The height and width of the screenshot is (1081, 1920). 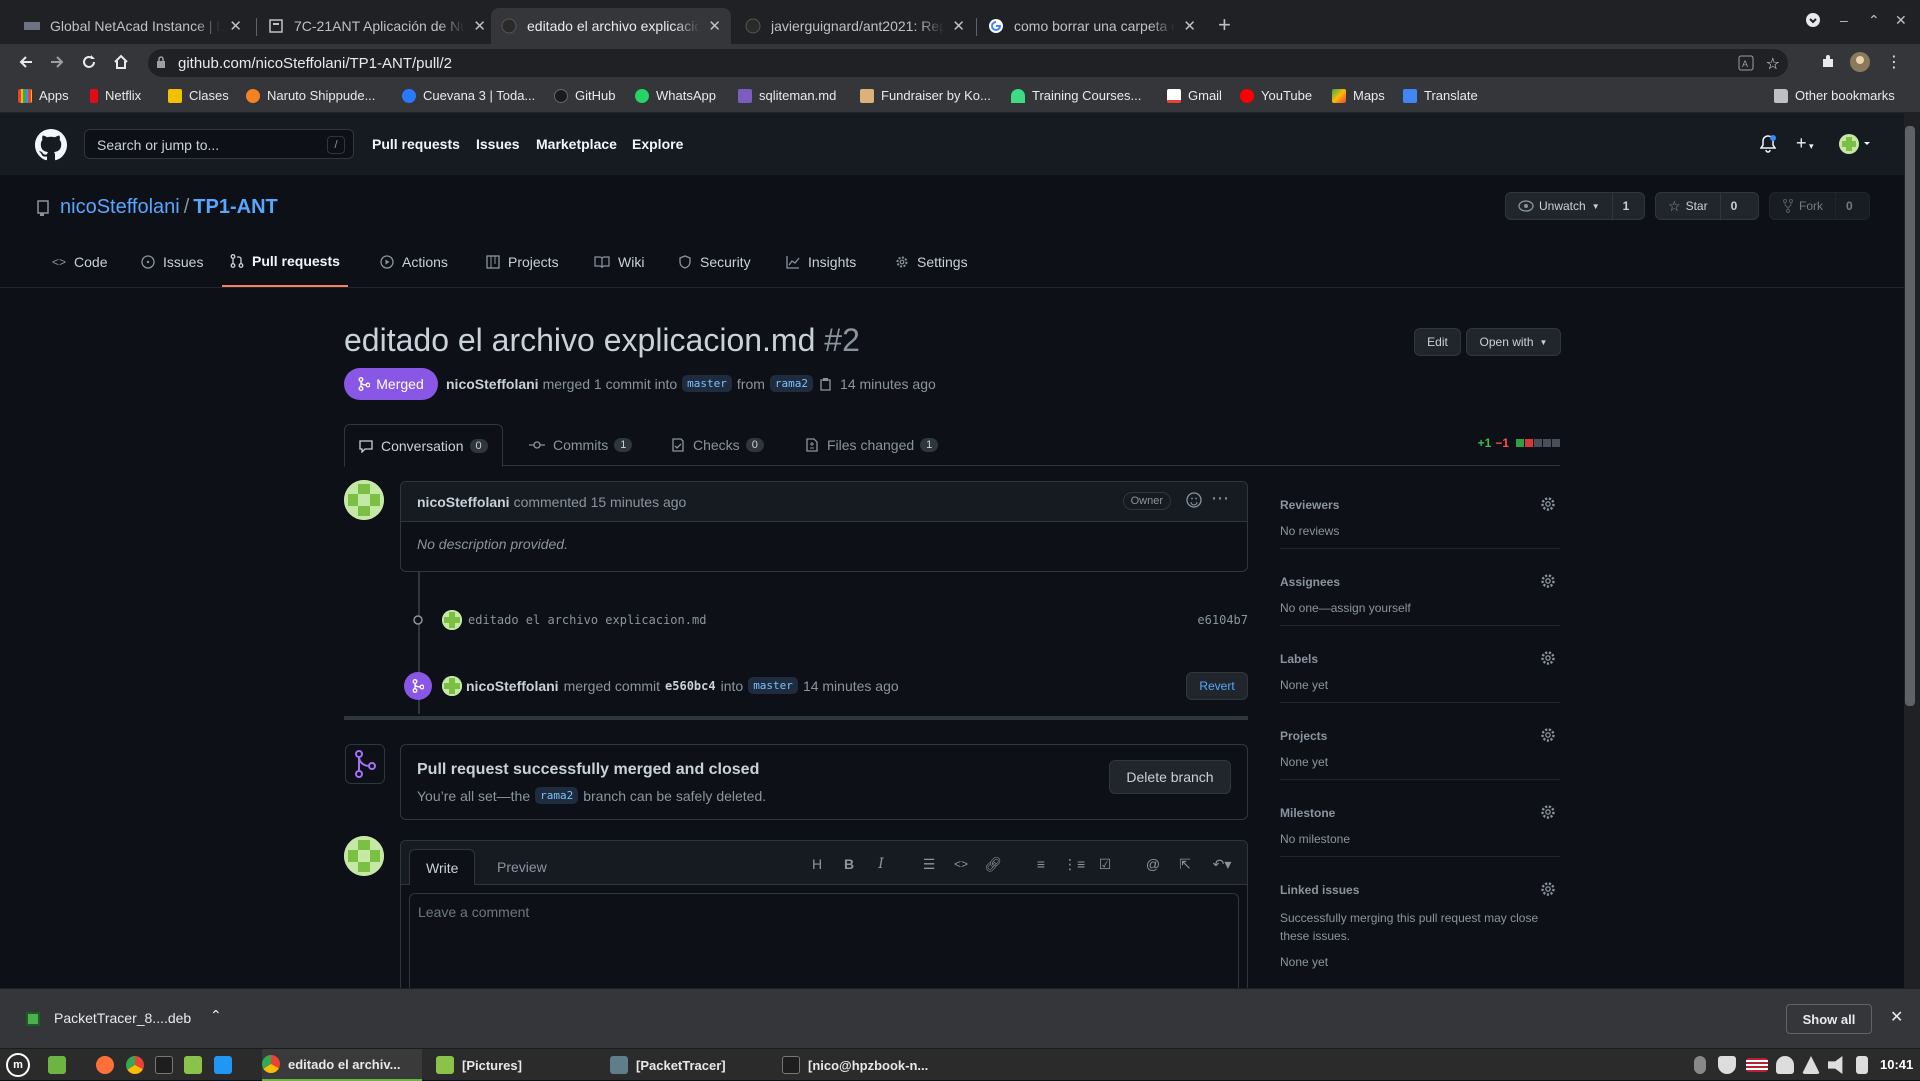 What do you see at coordinates (587, 620) in the screenshot?
I see `commit-message-link: editado el archivo explicacion.md` at bounding box center [587, 620].